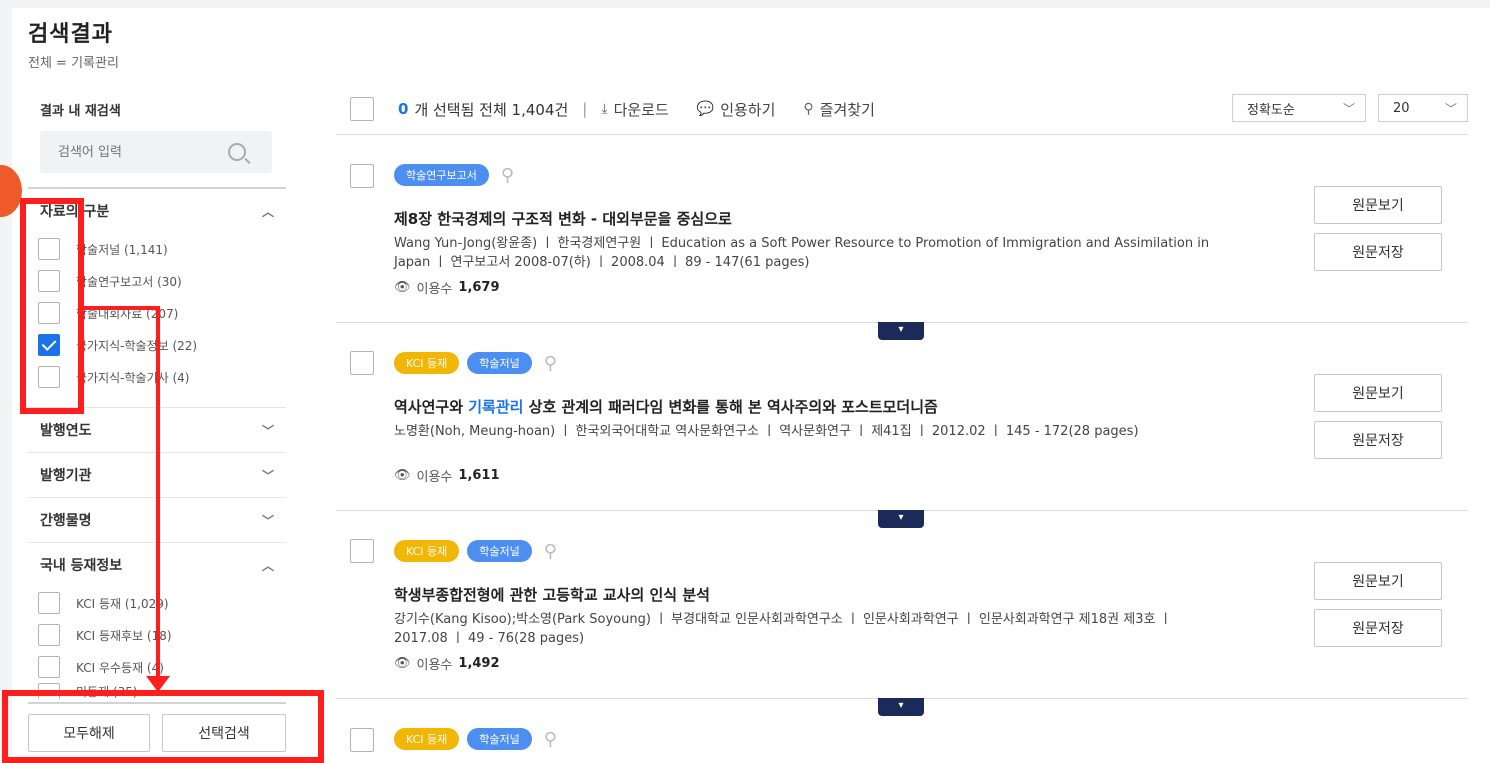  I want to click on annotation-box-checkboxes, so click(52, 306).